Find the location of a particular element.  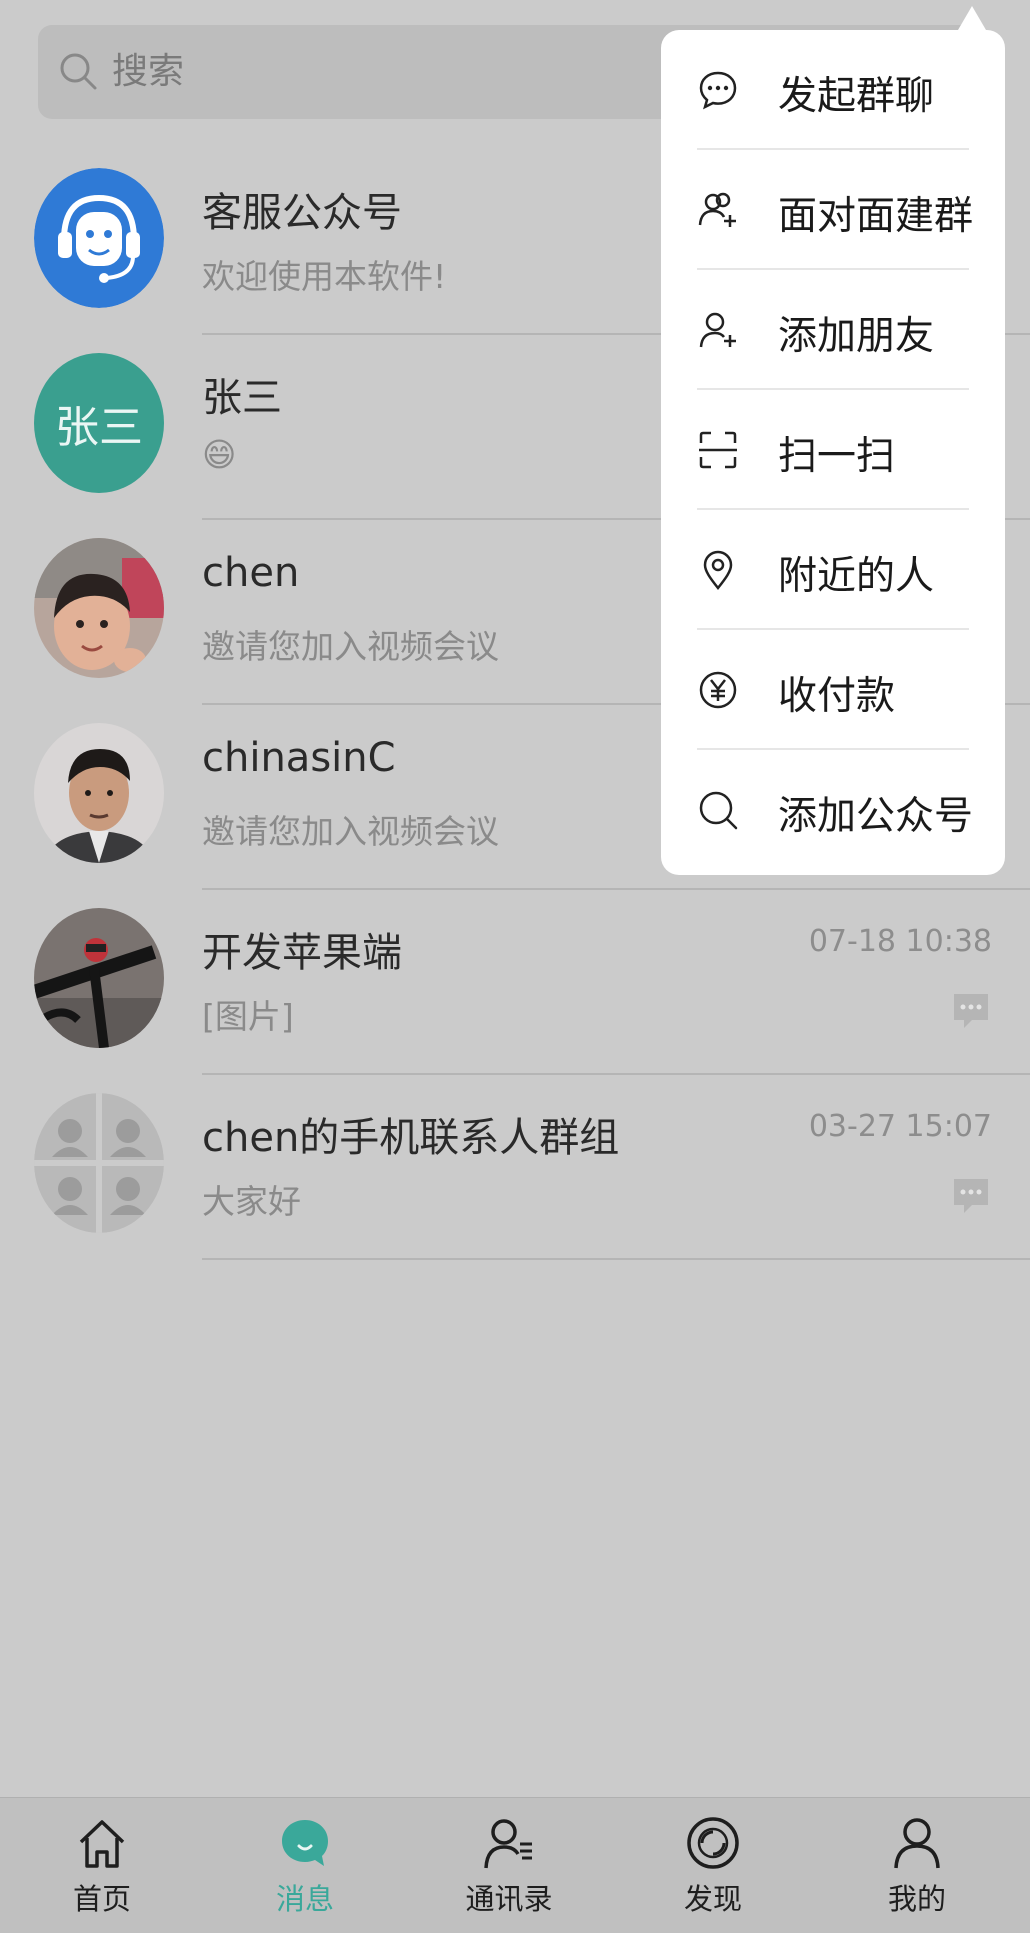

nav-item-profile: 我的 is located at coordinates (917, 1865).